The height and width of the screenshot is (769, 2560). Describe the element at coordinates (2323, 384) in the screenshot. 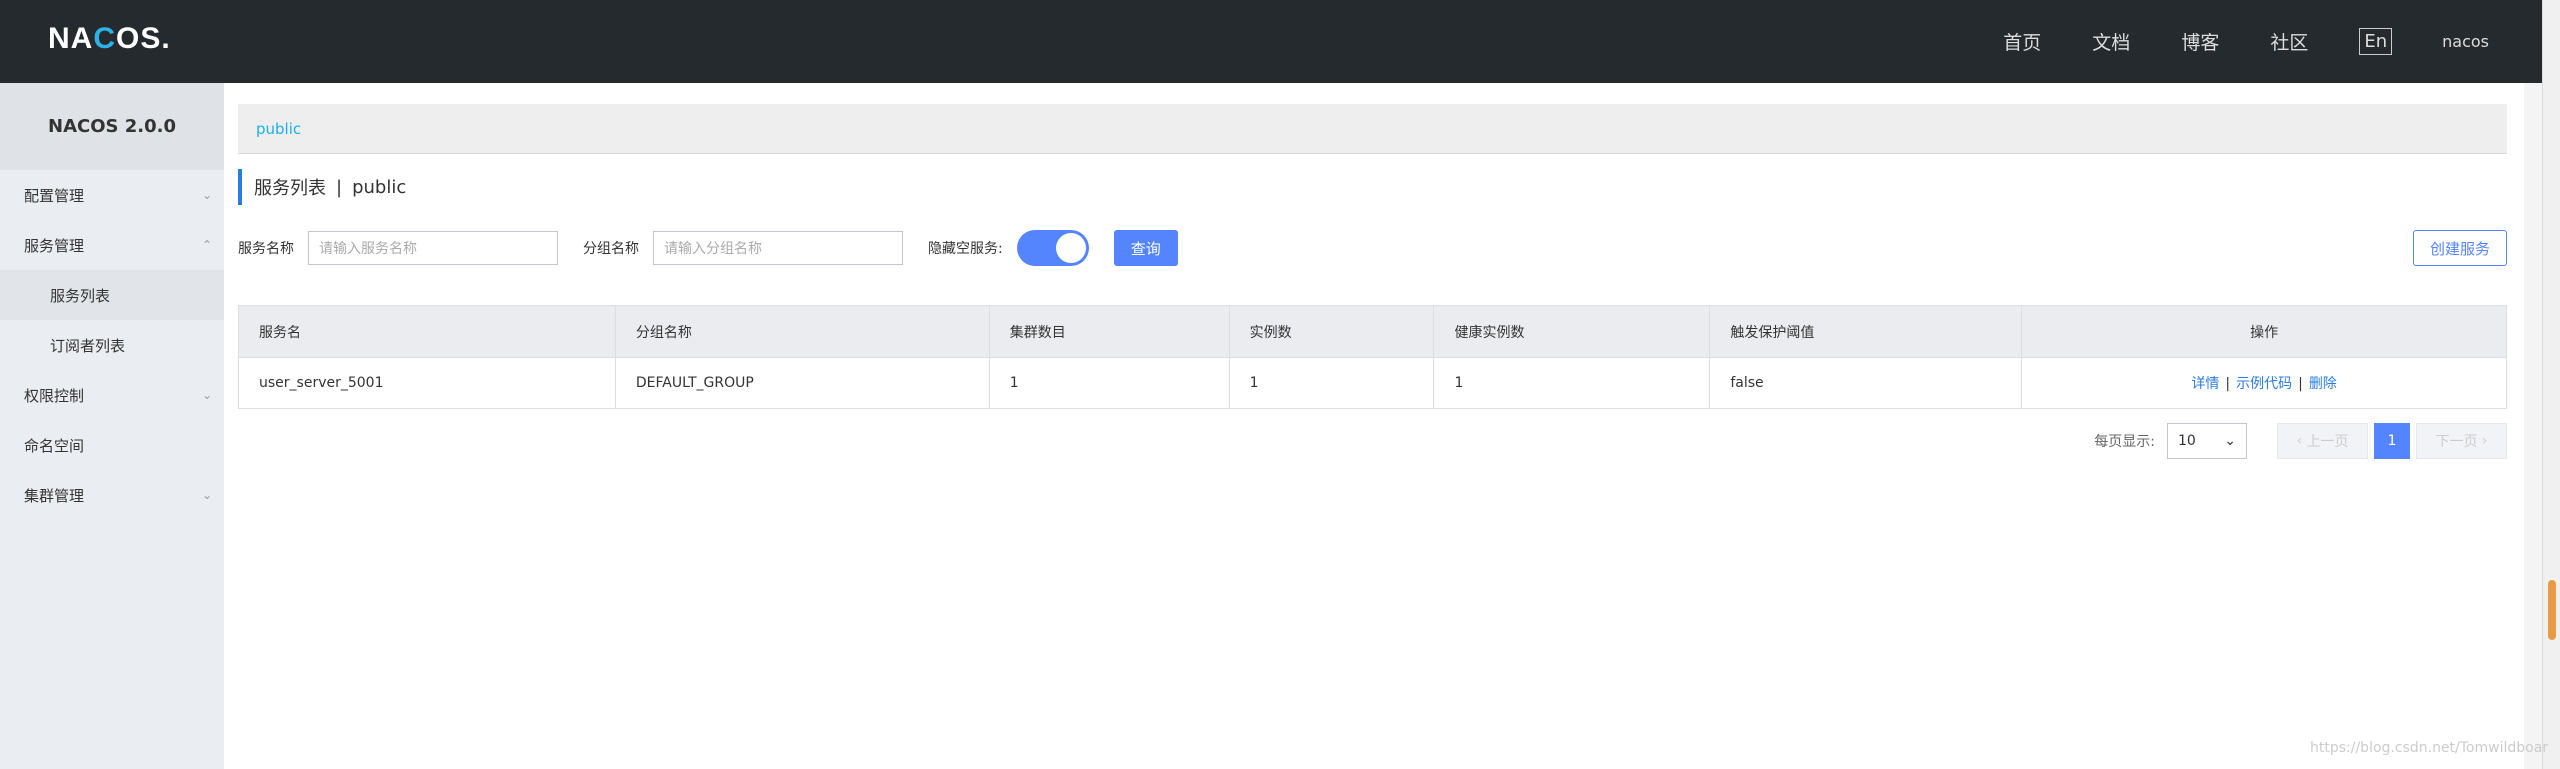

I see `delete-link: 删除` at that location.